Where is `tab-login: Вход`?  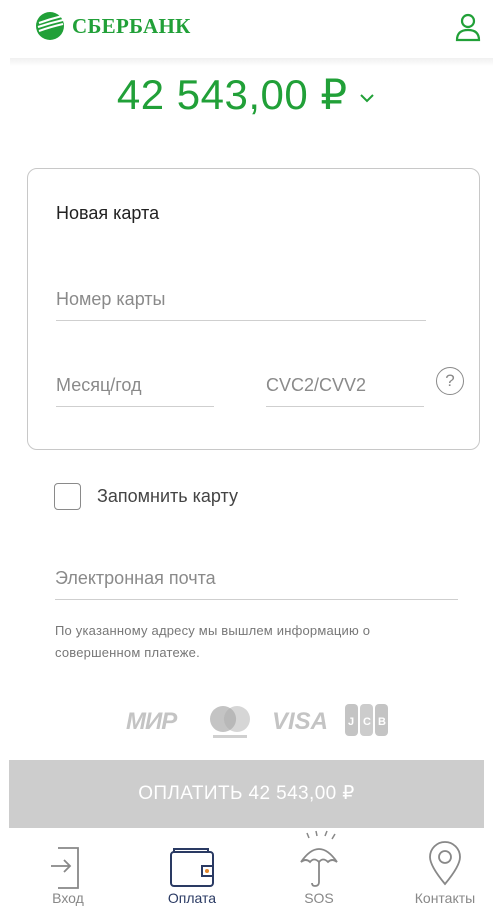 tab-login: Вход is located at coordinates (68, 869).